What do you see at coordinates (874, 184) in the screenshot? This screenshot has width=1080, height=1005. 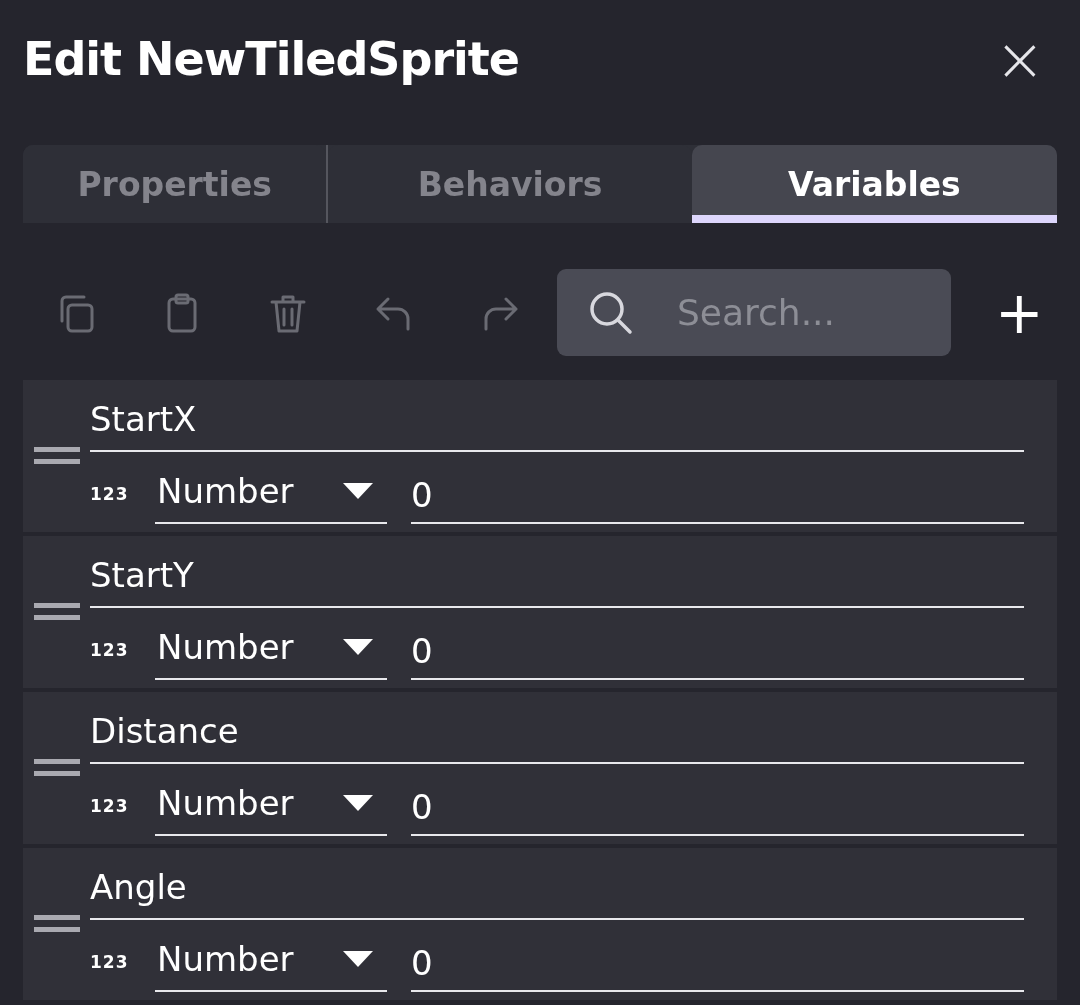 I see `tab: Variables` at bounding box center [874, 184].